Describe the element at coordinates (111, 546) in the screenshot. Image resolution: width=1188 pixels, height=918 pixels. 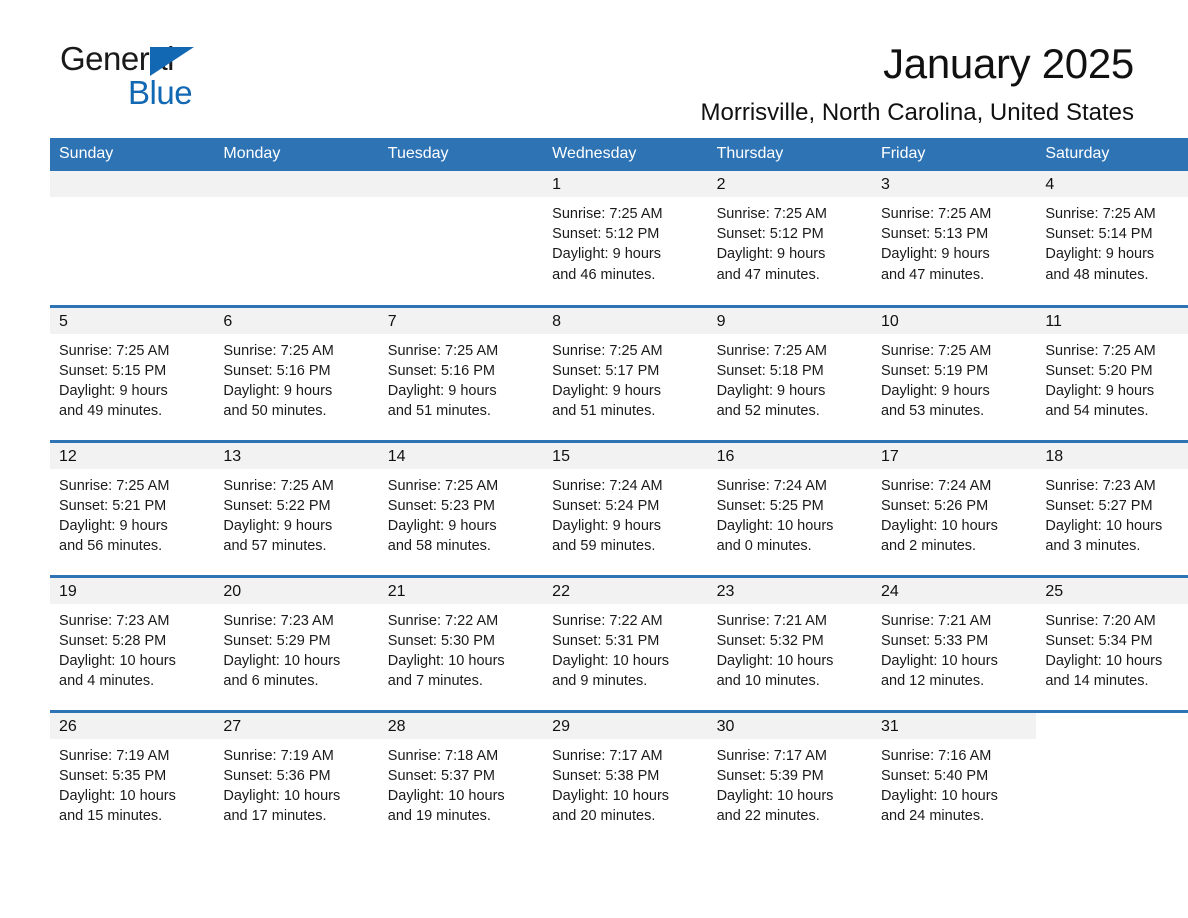
I see `day-detail-line: and 56 minutes.` at that location.